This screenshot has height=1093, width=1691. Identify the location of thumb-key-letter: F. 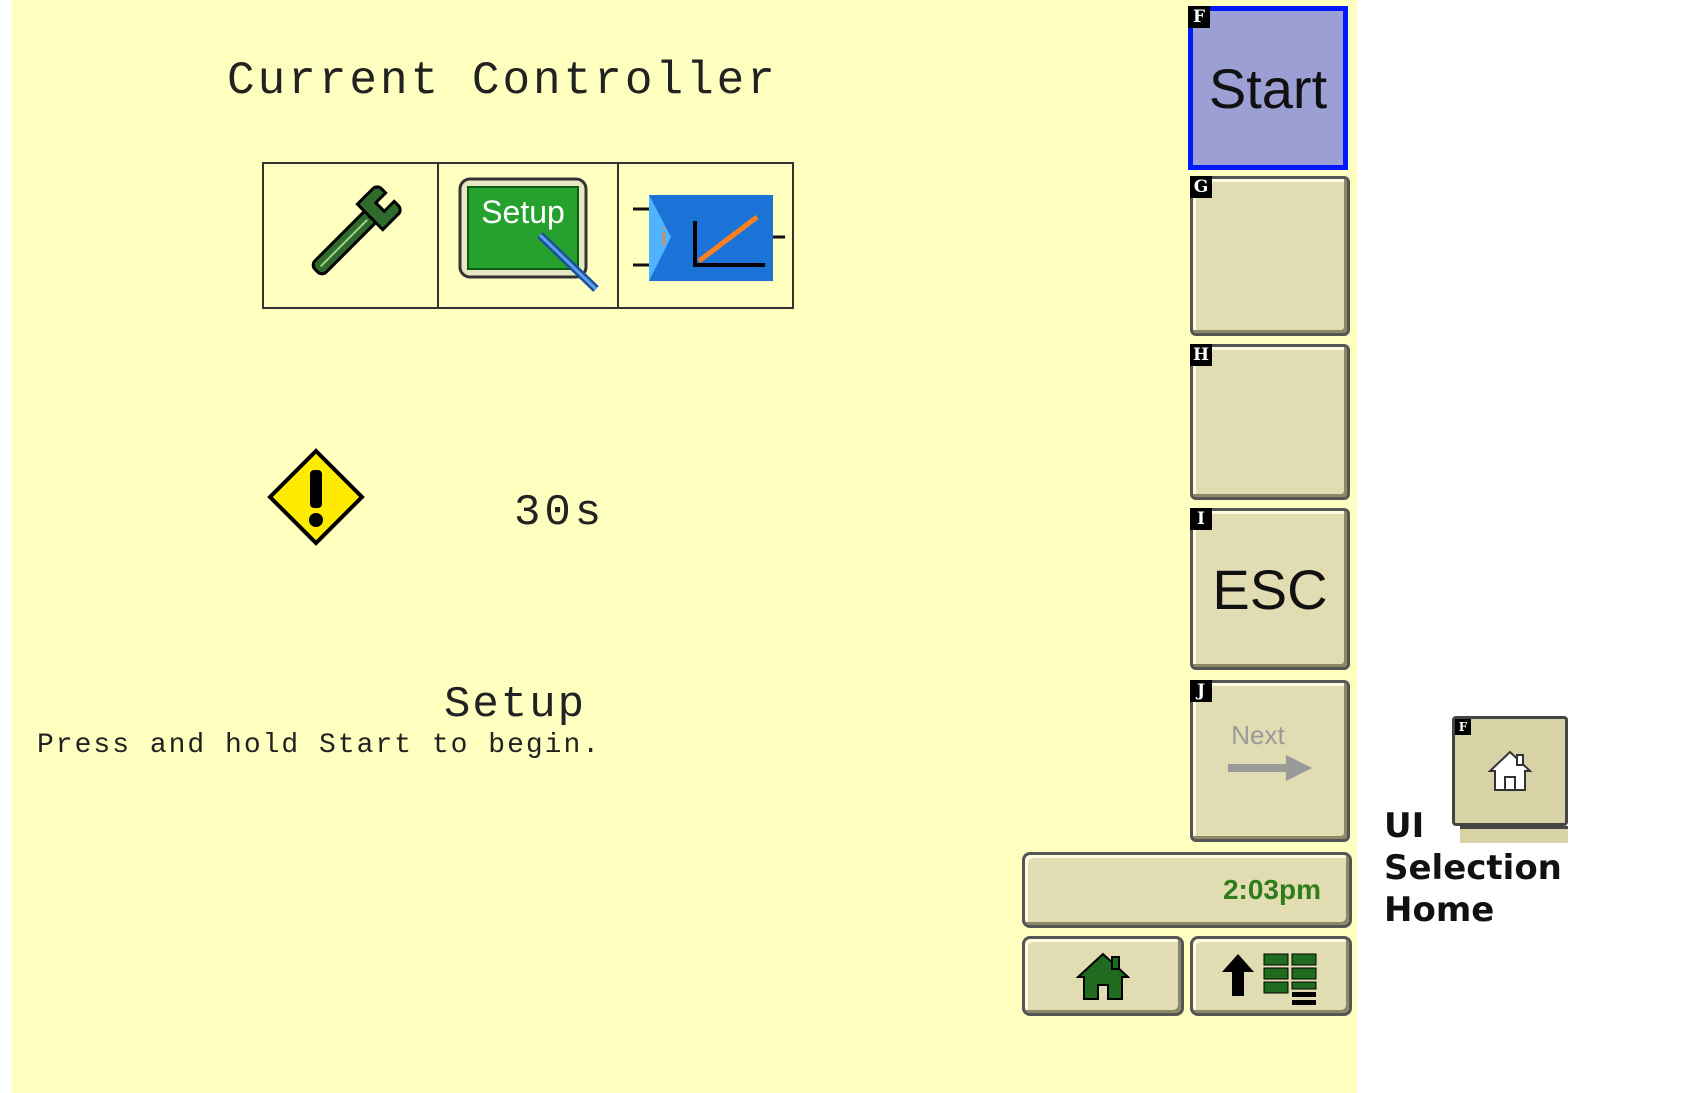
(1463, 727).